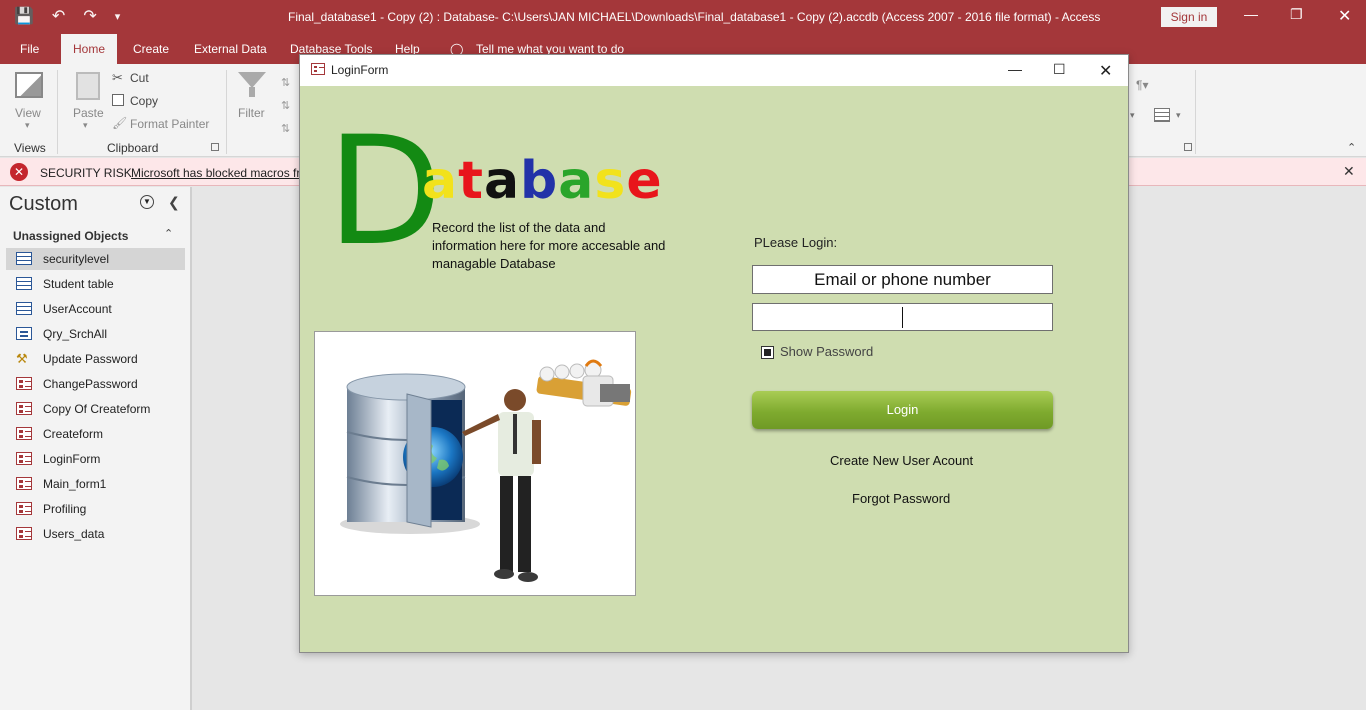  I want to click on close-security-bar-icon: ✕, so click(1349, 171).